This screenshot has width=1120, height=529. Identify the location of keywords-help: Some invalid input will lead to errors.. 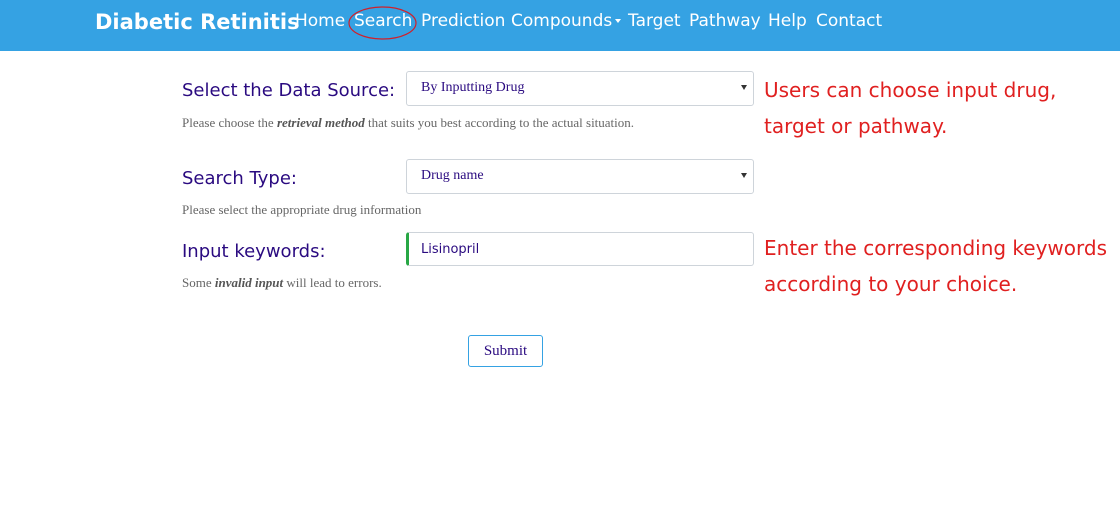
(282, 283).